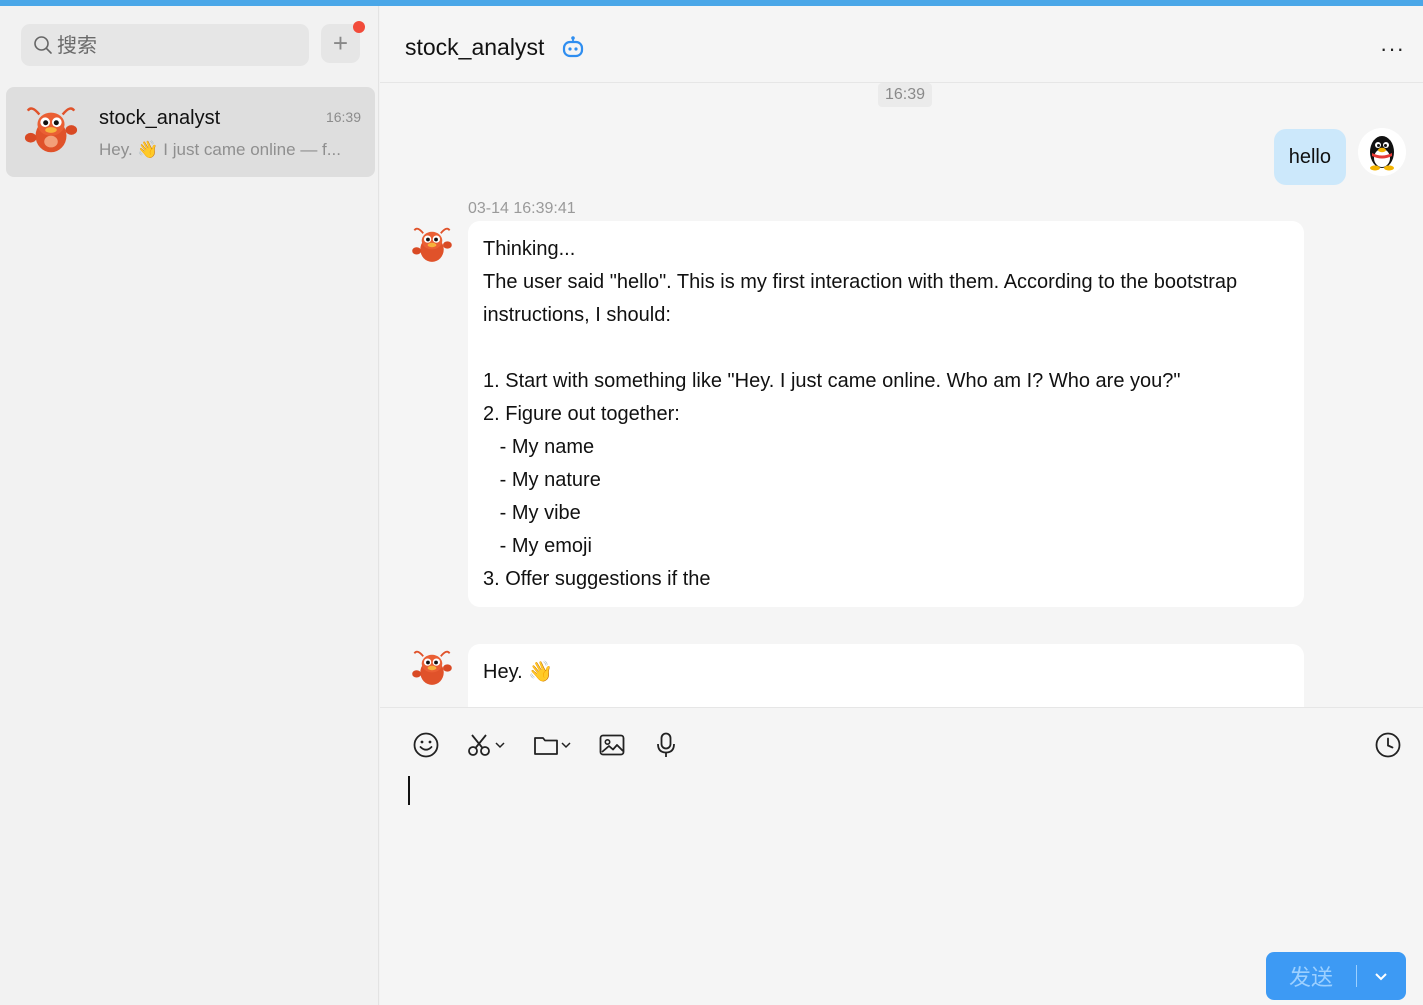 The height and width of the screenshot is (1005, 1423). I want to click on microphone-icon, so click(666, 744).